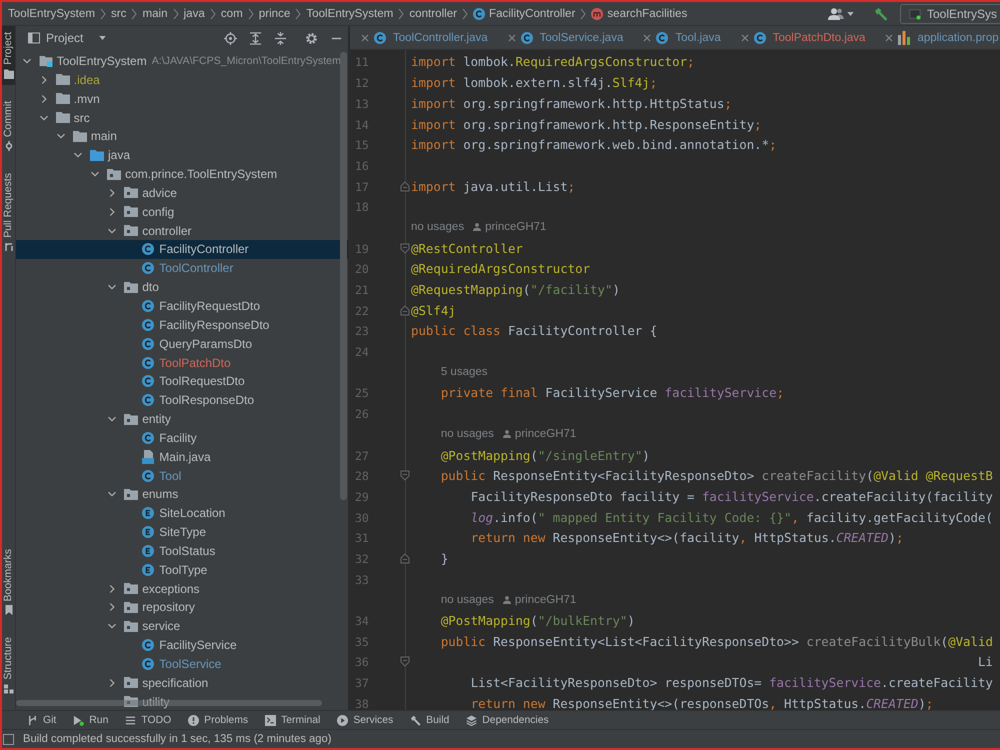  I want to click on tree-item: java, so click(182, 155).